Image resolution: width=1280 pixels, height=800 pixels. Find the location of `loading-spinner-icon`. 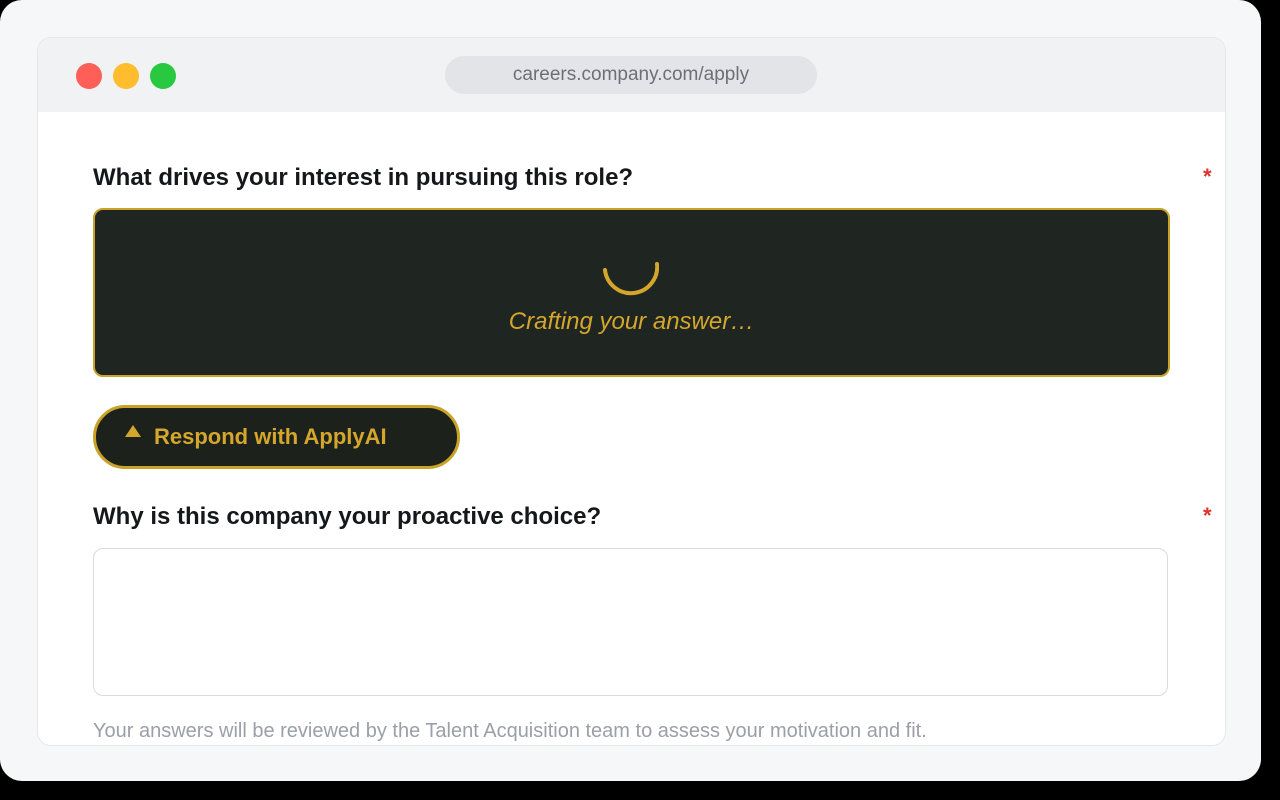

loading-spinner-icon is located at coordinates (631, 279).